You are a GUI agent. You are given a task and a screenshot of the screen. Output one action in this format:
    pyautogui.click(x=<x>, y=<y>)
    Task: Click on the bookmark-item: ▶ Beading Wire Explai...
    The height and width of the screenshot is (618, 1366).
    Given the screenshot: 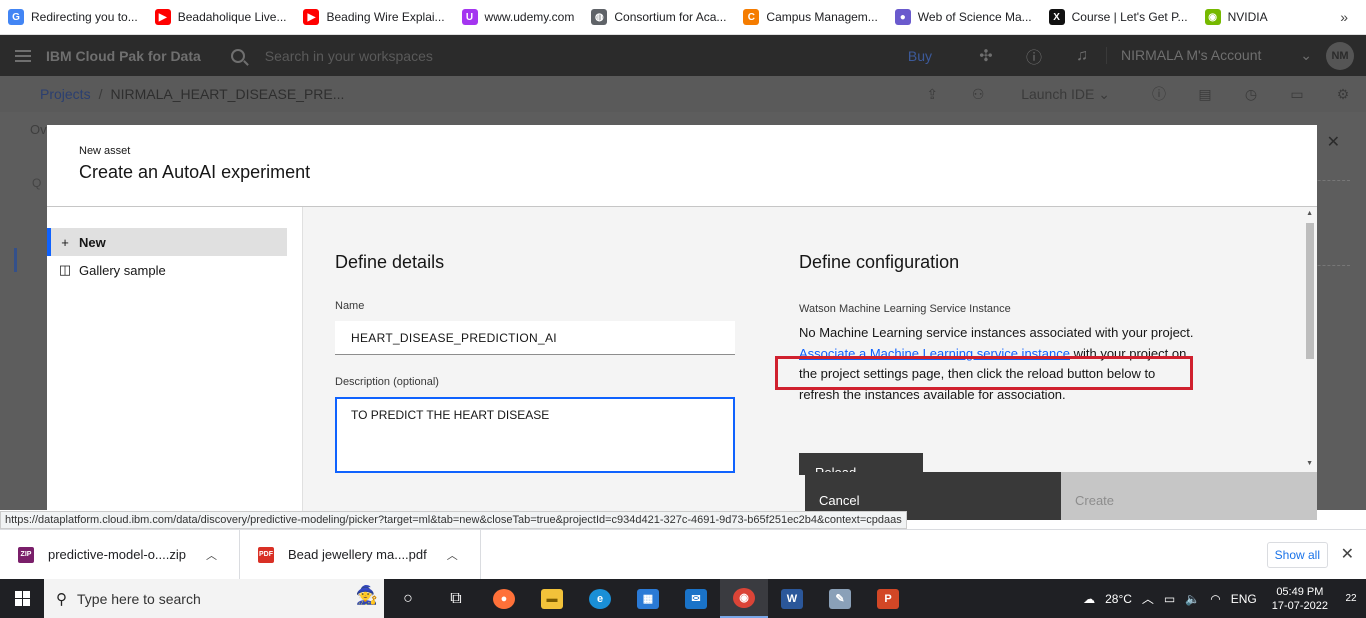 What is the action you would take?
    pyautogui.click(x=374, y=17)
    